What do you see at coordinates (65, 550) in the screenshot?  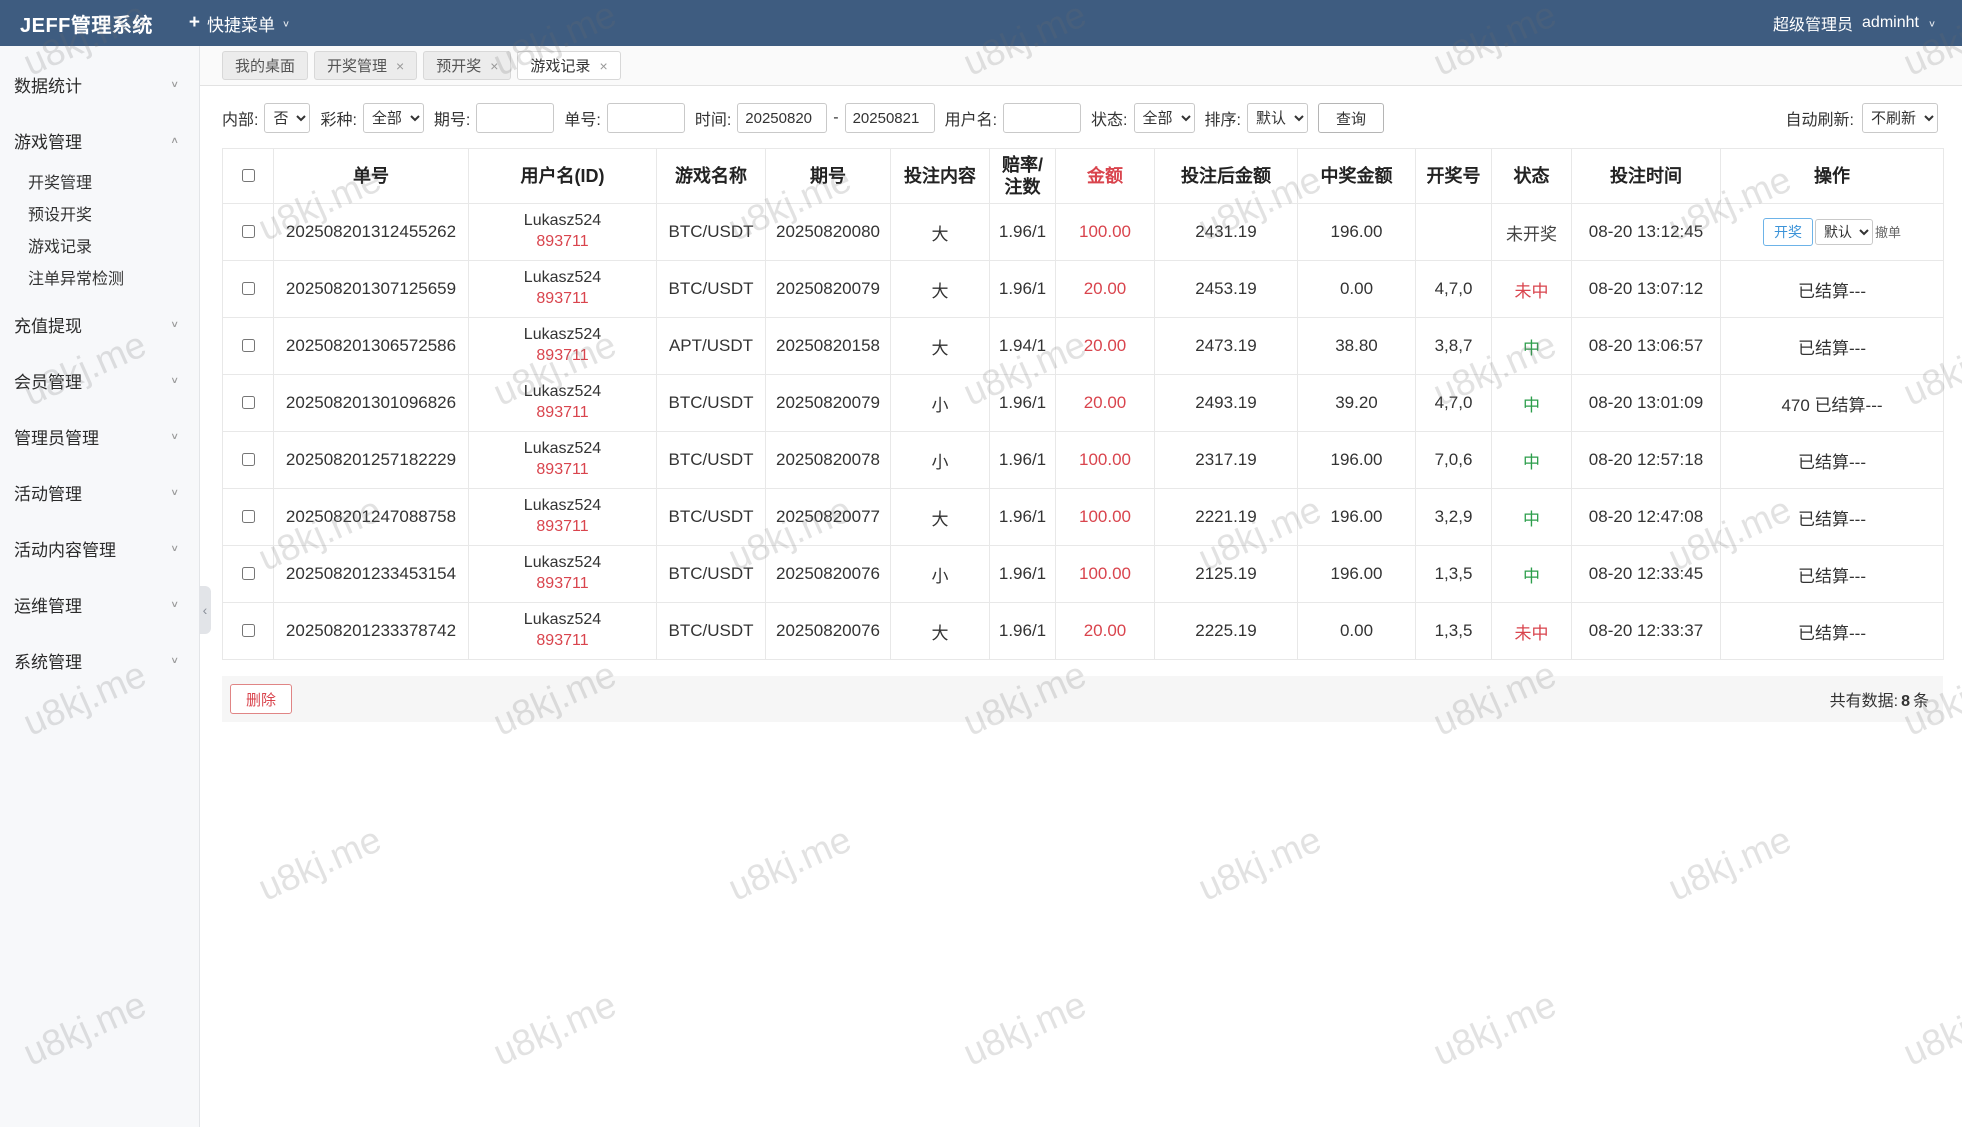 I see `sidebar-item-label: 活动内容管理` at bounding box center [65, 550].